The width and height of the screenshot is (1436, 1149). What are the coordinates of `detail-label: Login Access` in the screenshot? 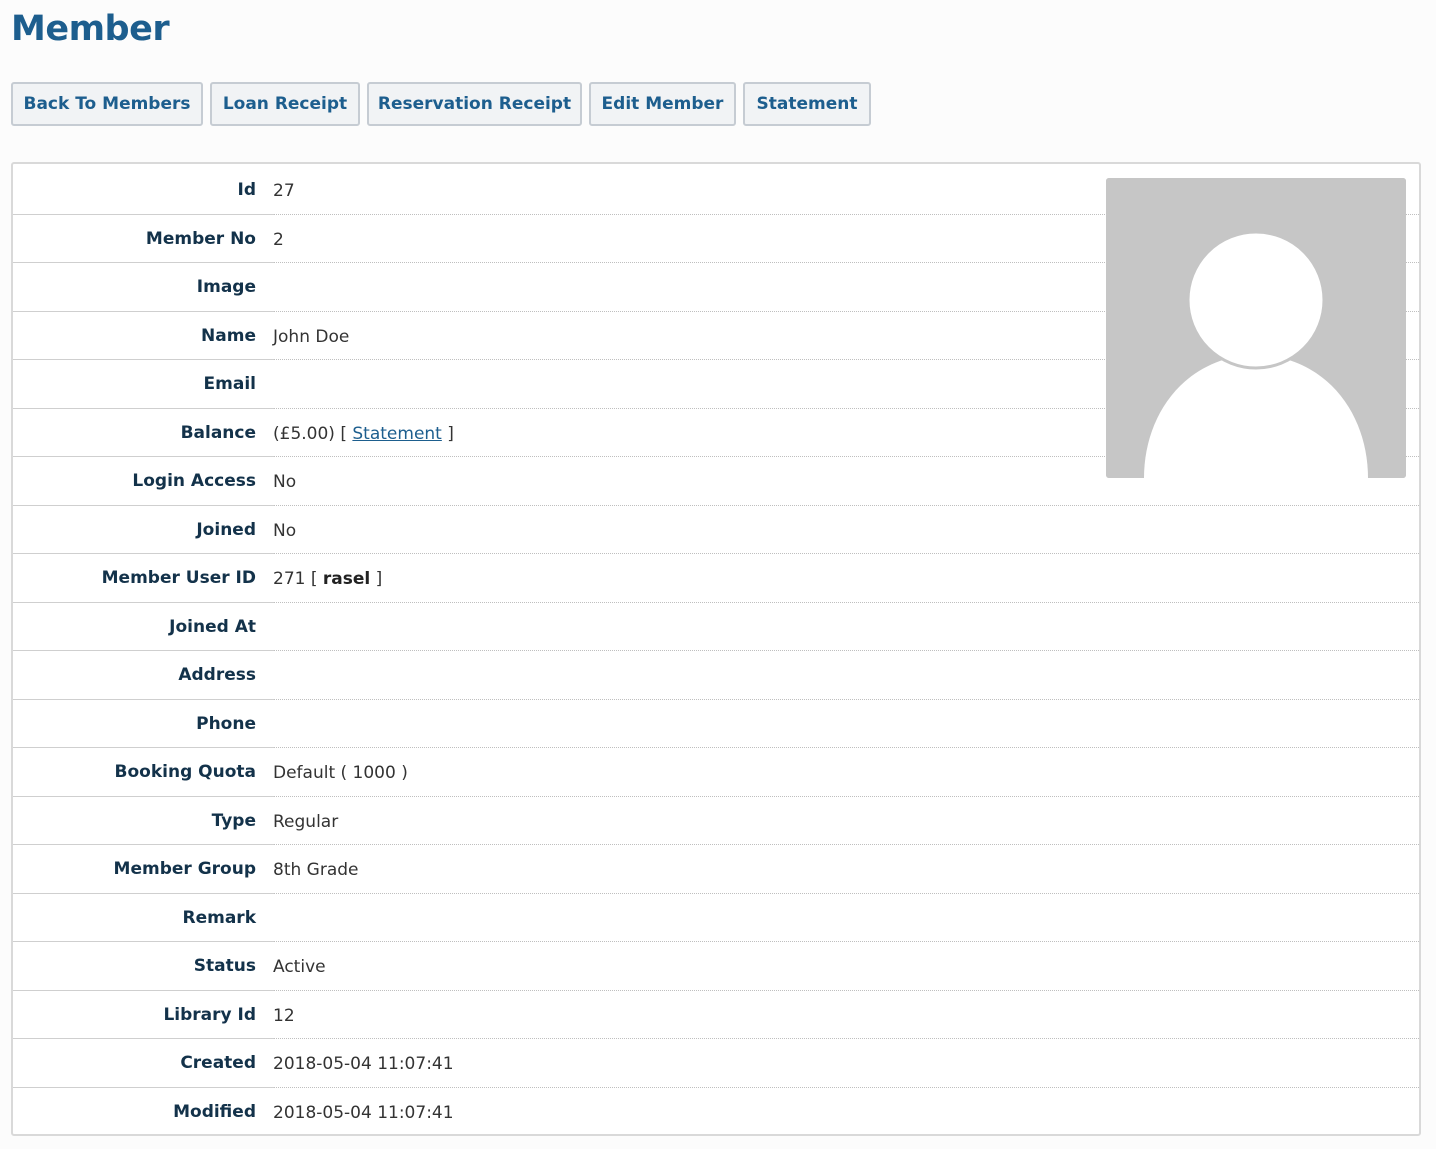 It's located at (194, 481).